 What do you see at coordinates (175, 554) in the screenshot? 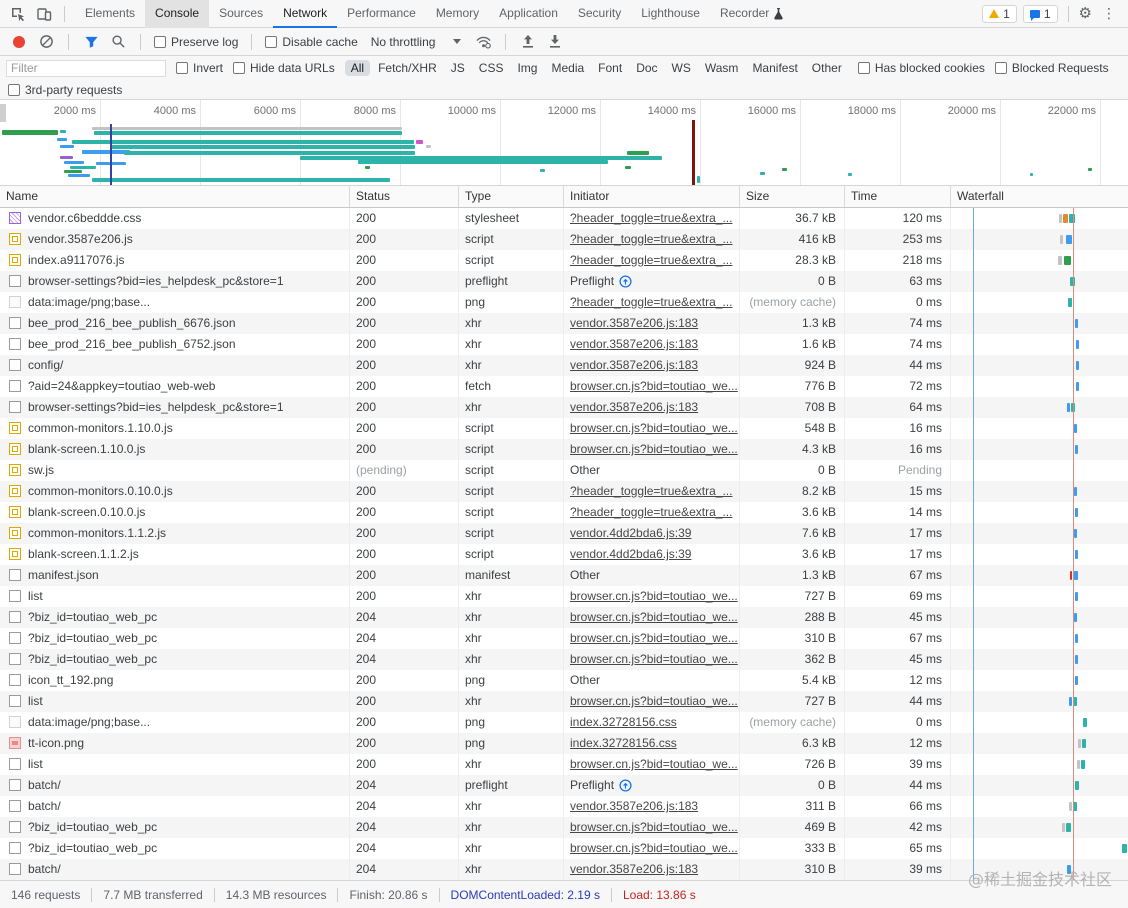
I see `cell-name: blank-screen.1.1.2.js` at bounding box center [175, 554].